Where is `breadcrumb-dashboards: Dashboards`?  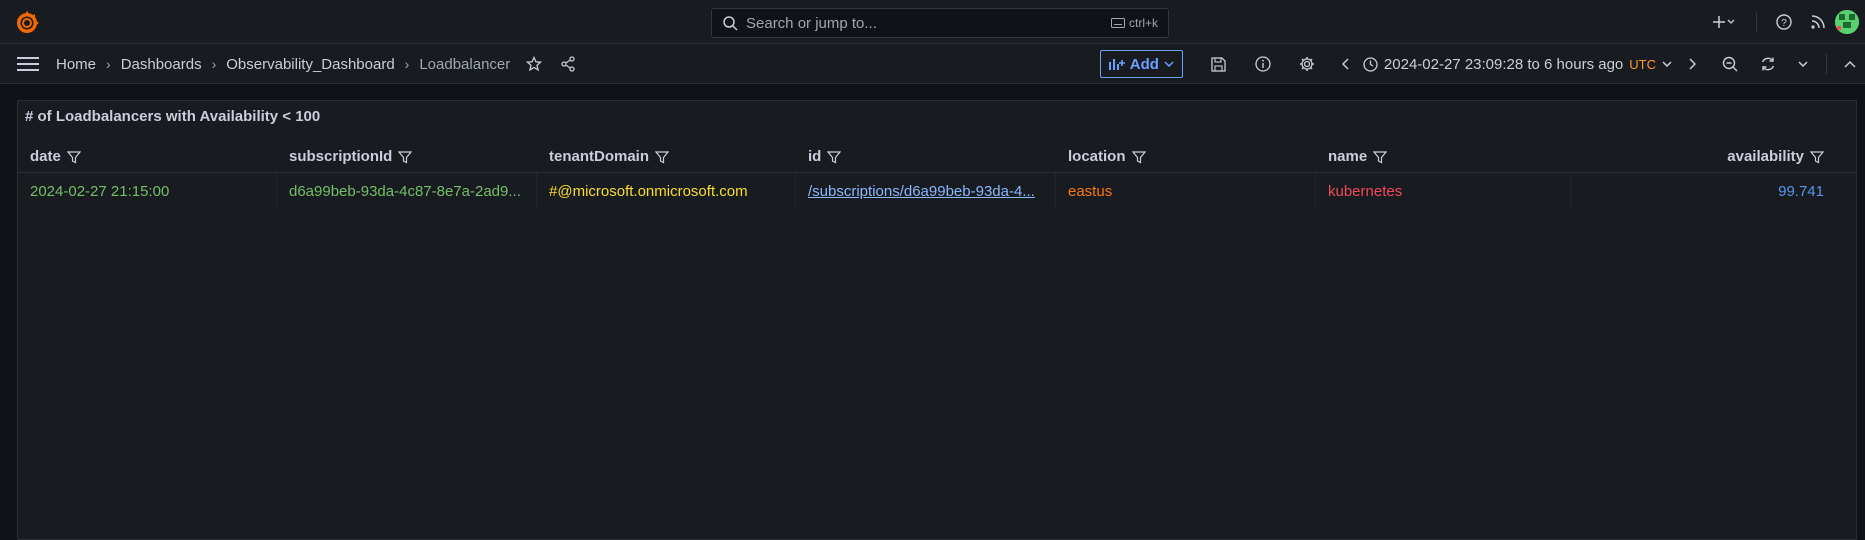 breadcrumb-dashboards: Dashboards is located at coordinates (161, 64).